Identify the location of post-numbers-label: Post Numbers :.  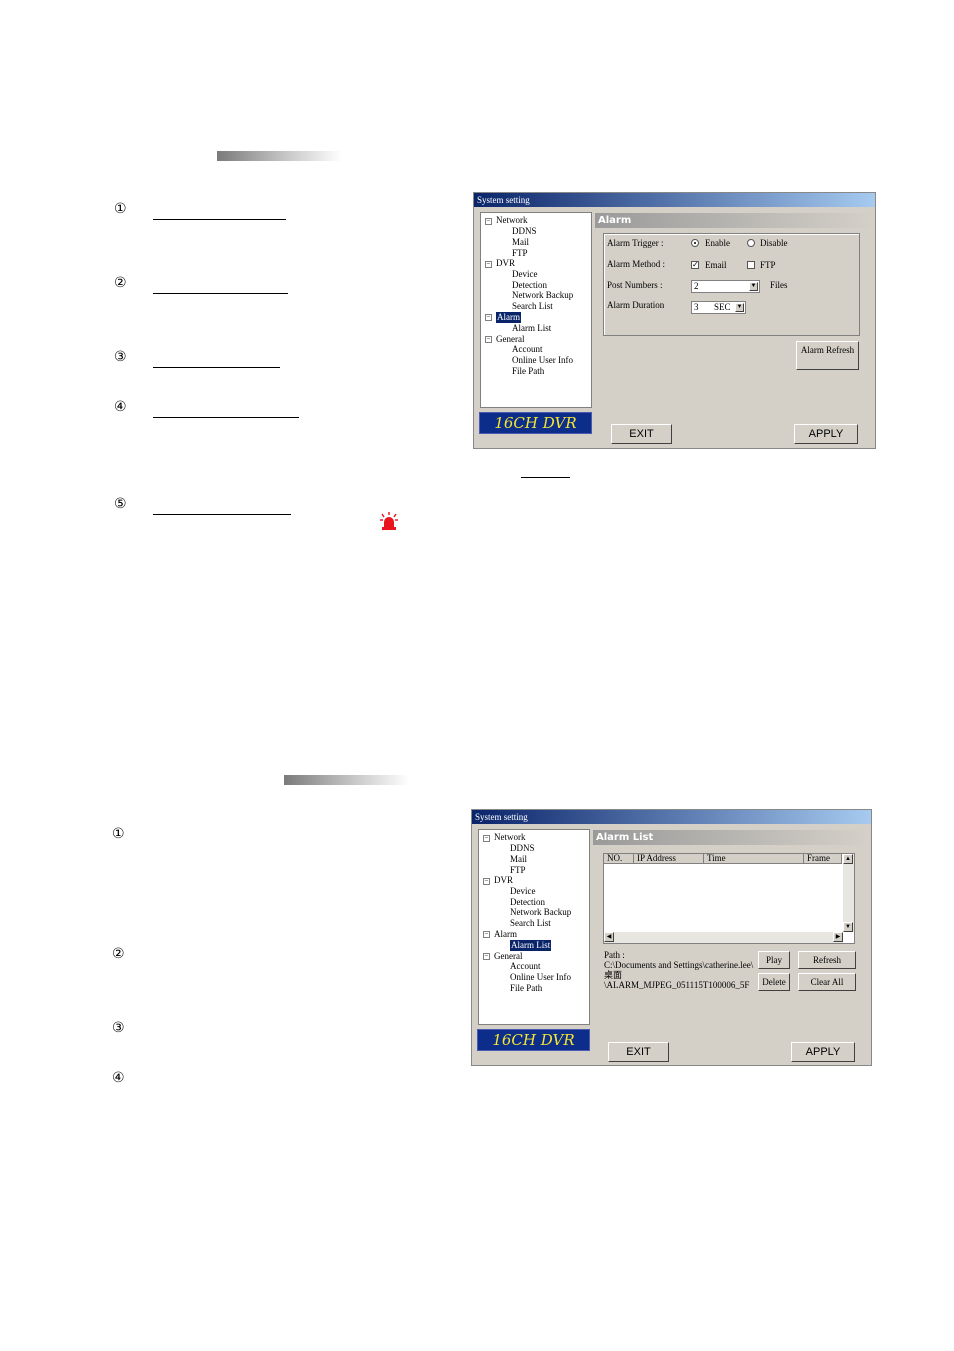
(635, 285).